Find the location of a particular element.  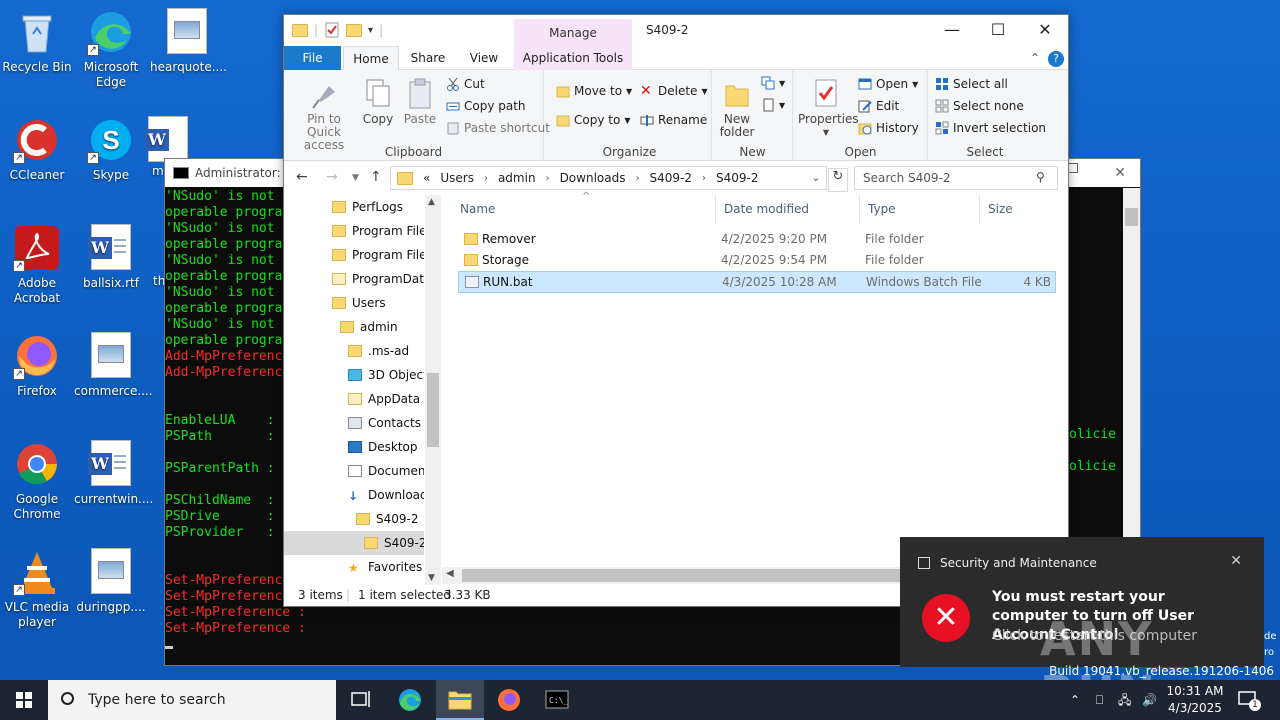

start-button is located at coordinates (24, 700).